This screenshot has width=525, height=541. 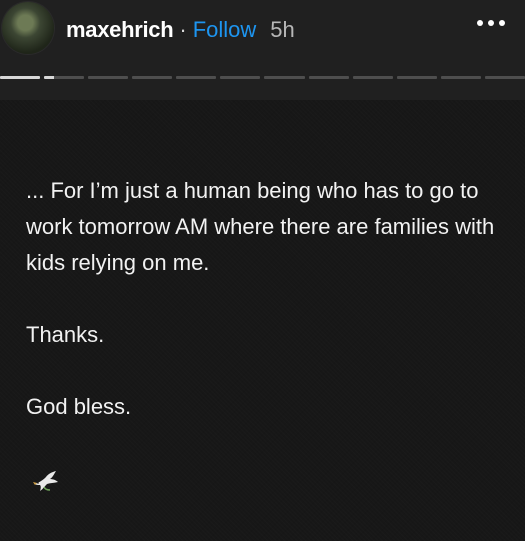 I want to click on user-line: maxehrich · Follow 5h, so click(x=180, y=30).